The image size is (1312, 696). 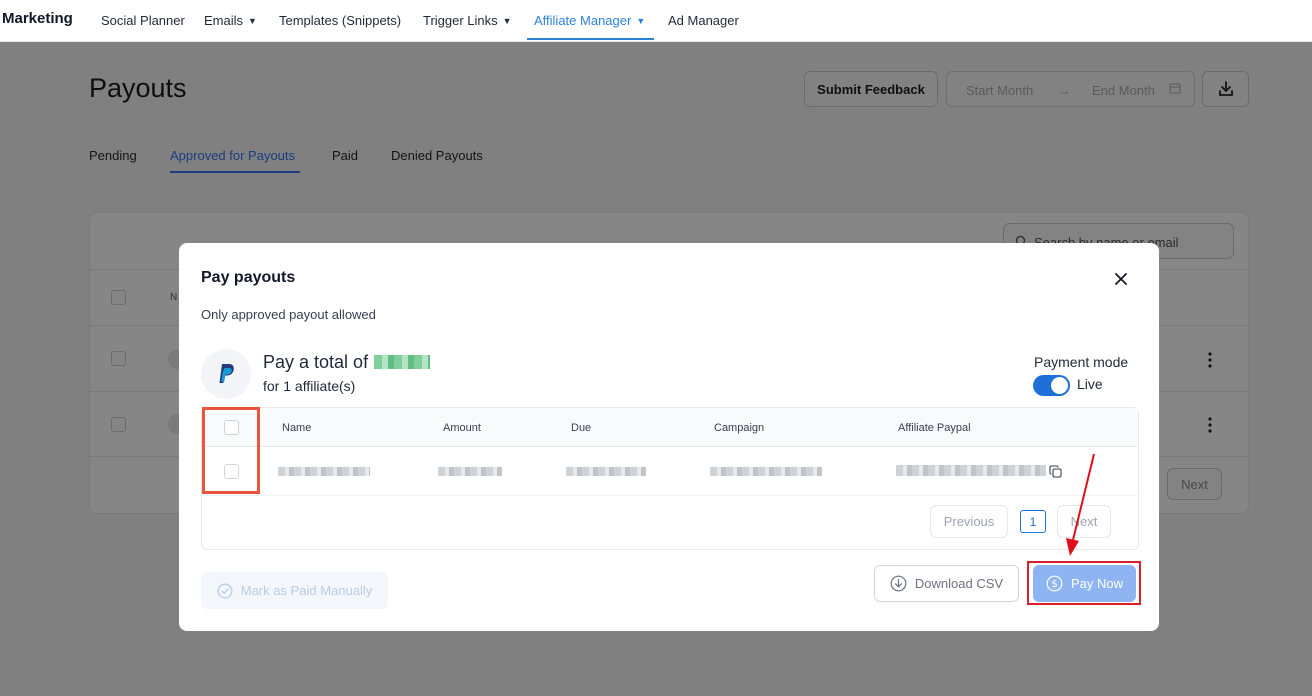 What do you see at coordinates (1080, 504) in the screenshot?
I see `arrow-annotation-icon` at bounding box center [1080, 504].